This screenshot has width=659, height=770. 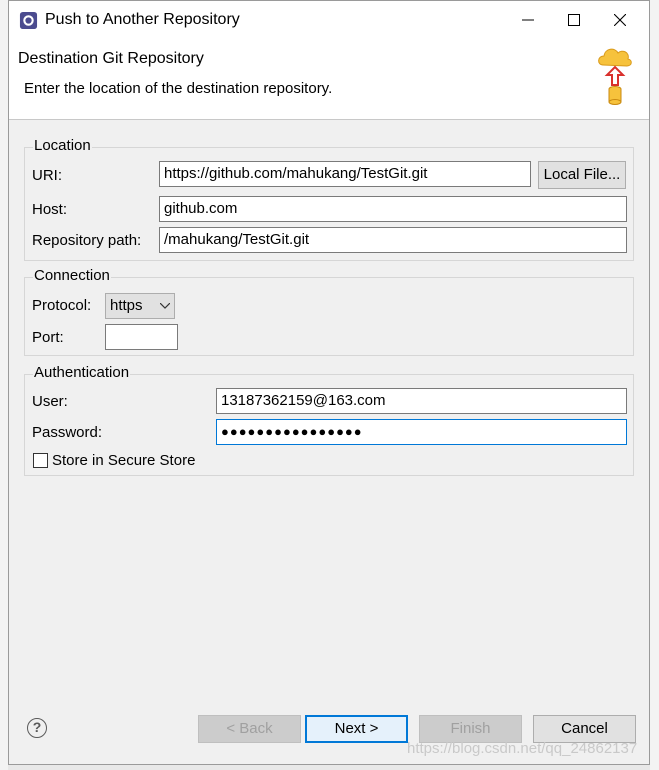 I want to click on background-right-strip, so click(x=654, y=385).